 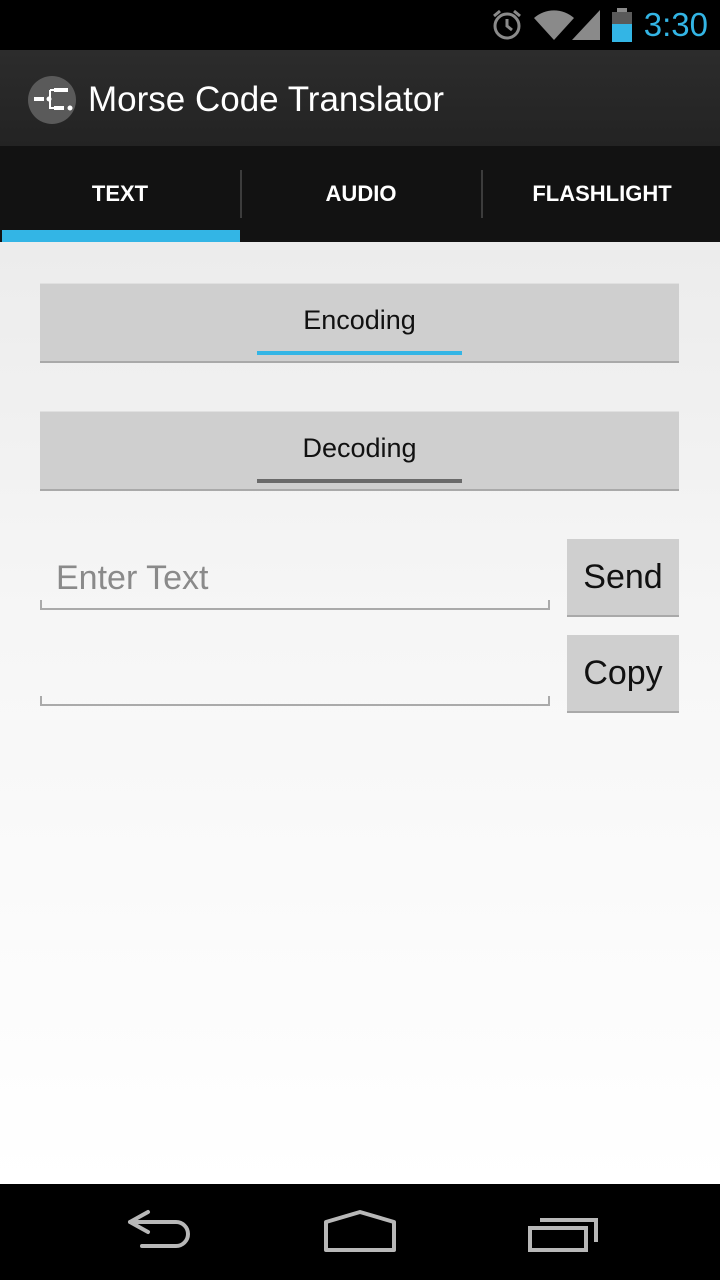 I want to click on signal-icon, so click(x=586, y=25).